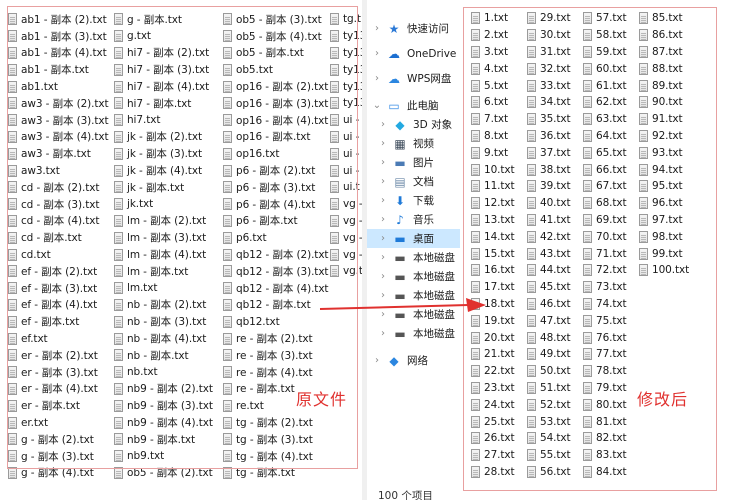 This screenshot has width=736, height=500. Describe the element at coordinates (61, 389) in the screenshot. I see `file-item: er - 副本 (4).txt` at that location.